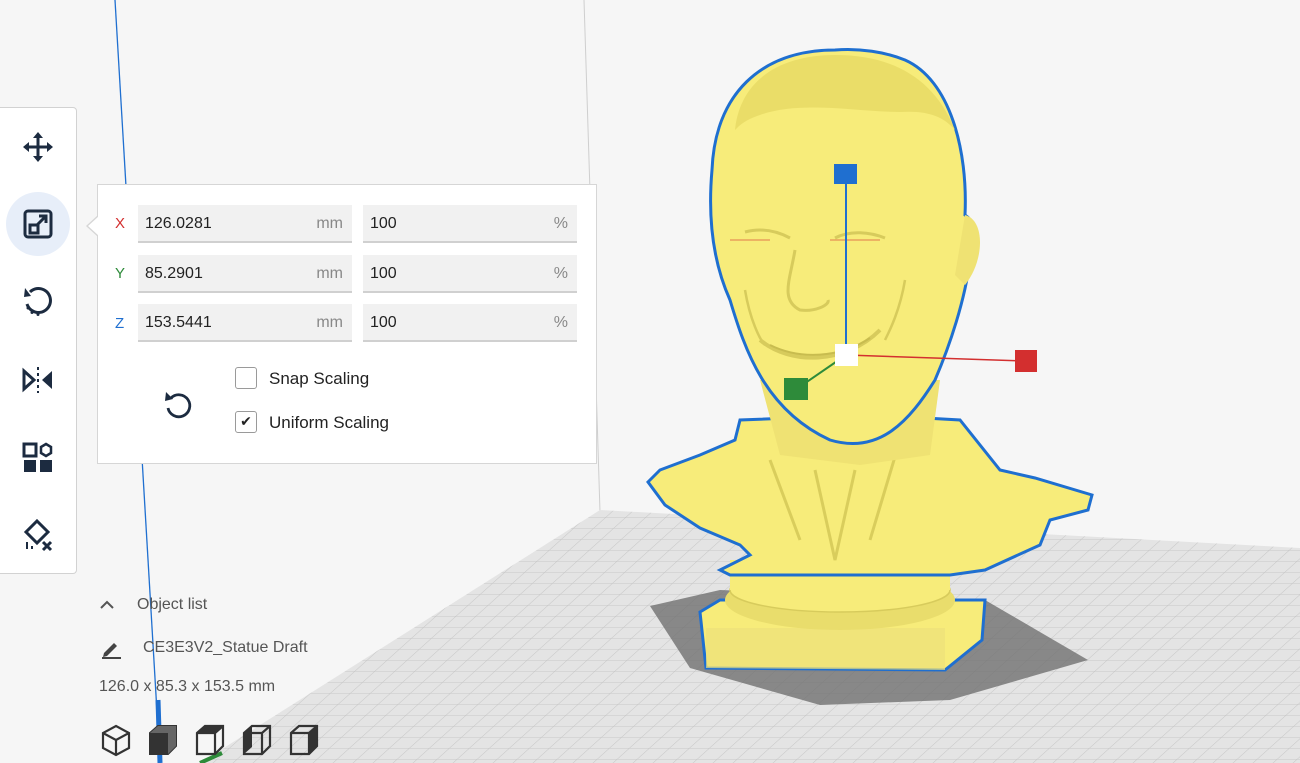 The height and width of the screenshot is (763, 1300). What do you see at coordinates (120, 323) in the screenshot?
I see `z-axis-label: Z` at bounding box center [120, 323].